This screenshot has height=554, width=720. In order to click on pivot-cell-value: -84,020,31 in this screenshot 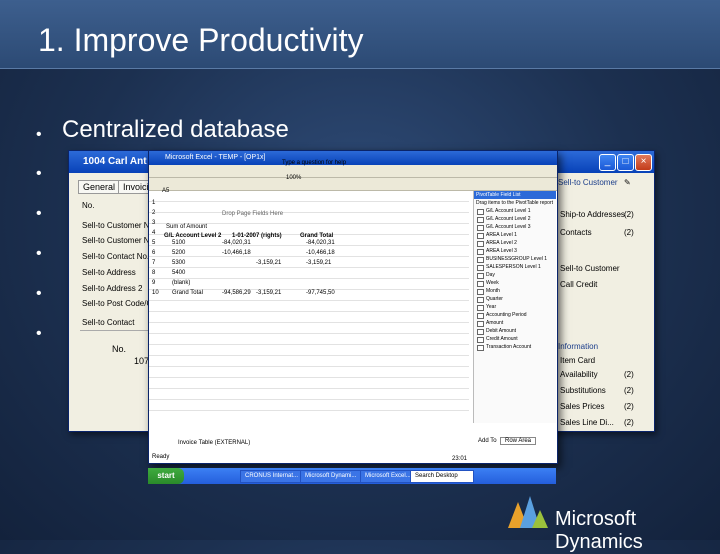, I will do `click(236, 243)`.